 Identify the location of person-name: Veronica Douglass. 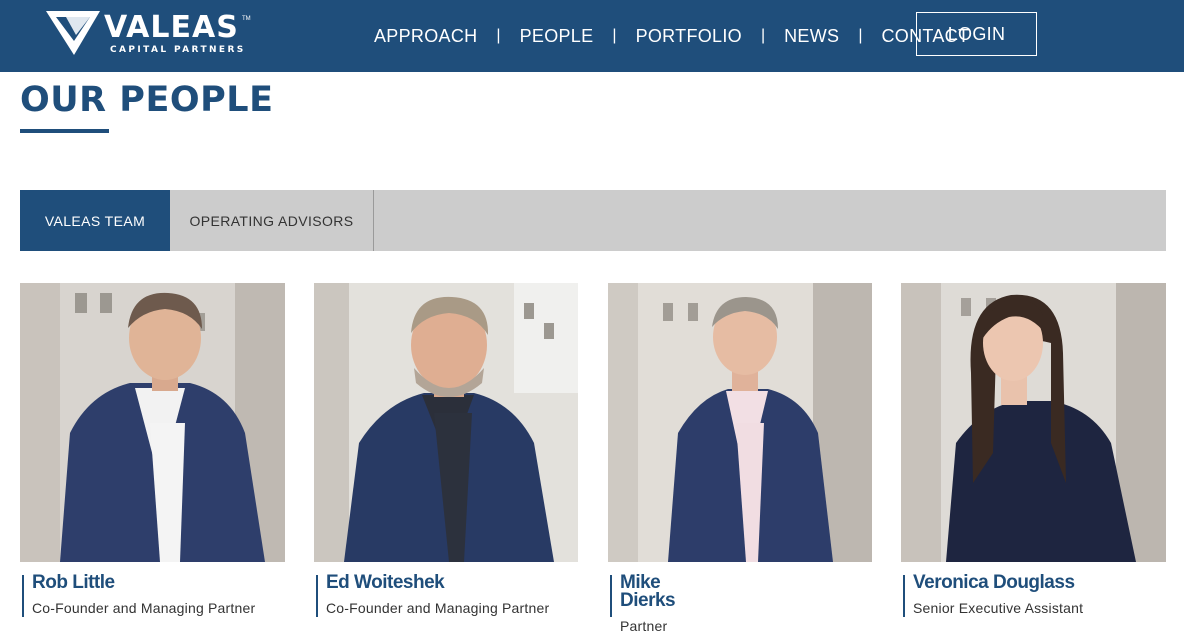
(998, 582).